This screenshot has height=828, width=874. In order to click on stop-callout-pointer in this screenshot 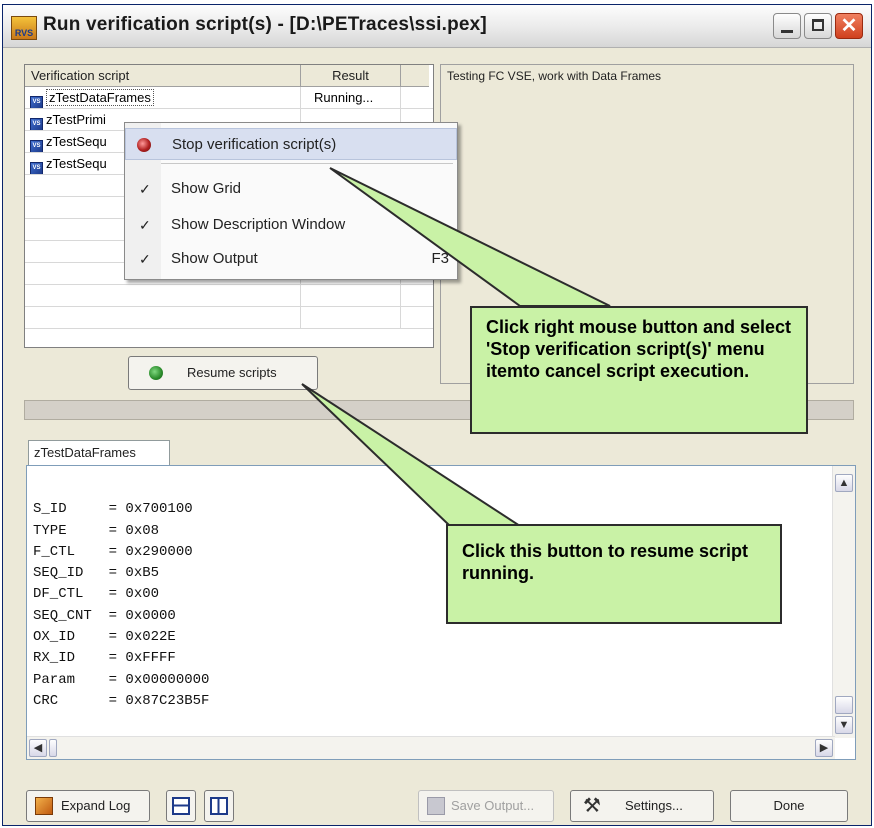, I will do `click(470, 237)`.